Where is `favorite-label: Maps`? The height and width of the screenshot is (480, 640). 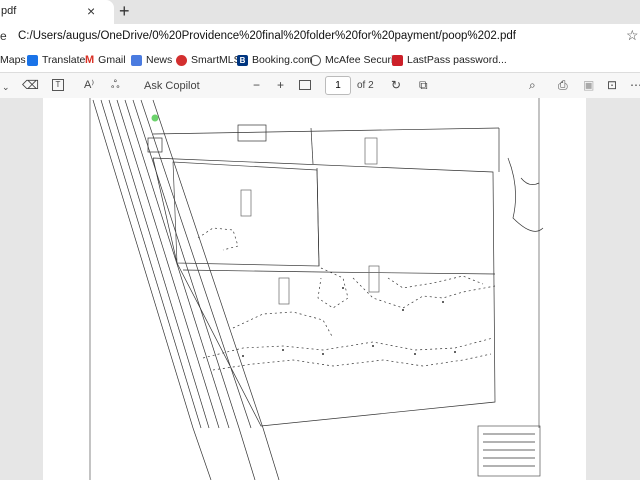
favorite-label: Maps is located at coordinates (13, 60).